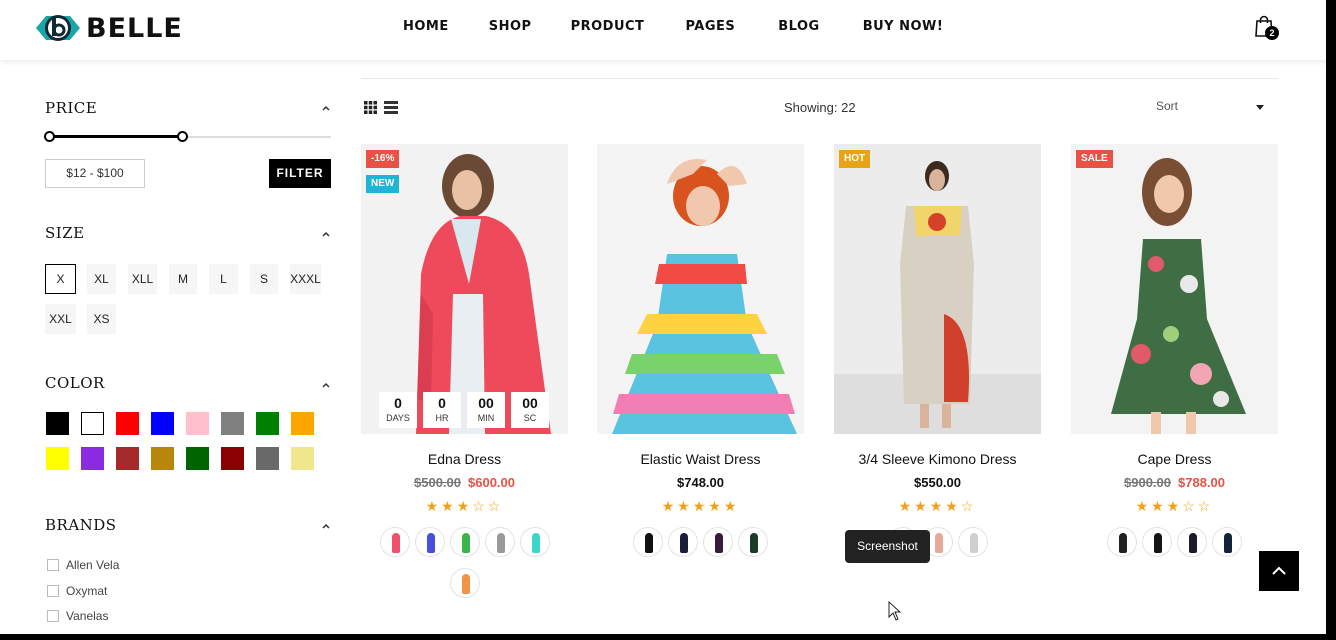 This screenshot has width=1336, height=640. Describe the element at coordinates (75, 383) in the screenshot. I see `color-filter-title: COLOR` at that location.